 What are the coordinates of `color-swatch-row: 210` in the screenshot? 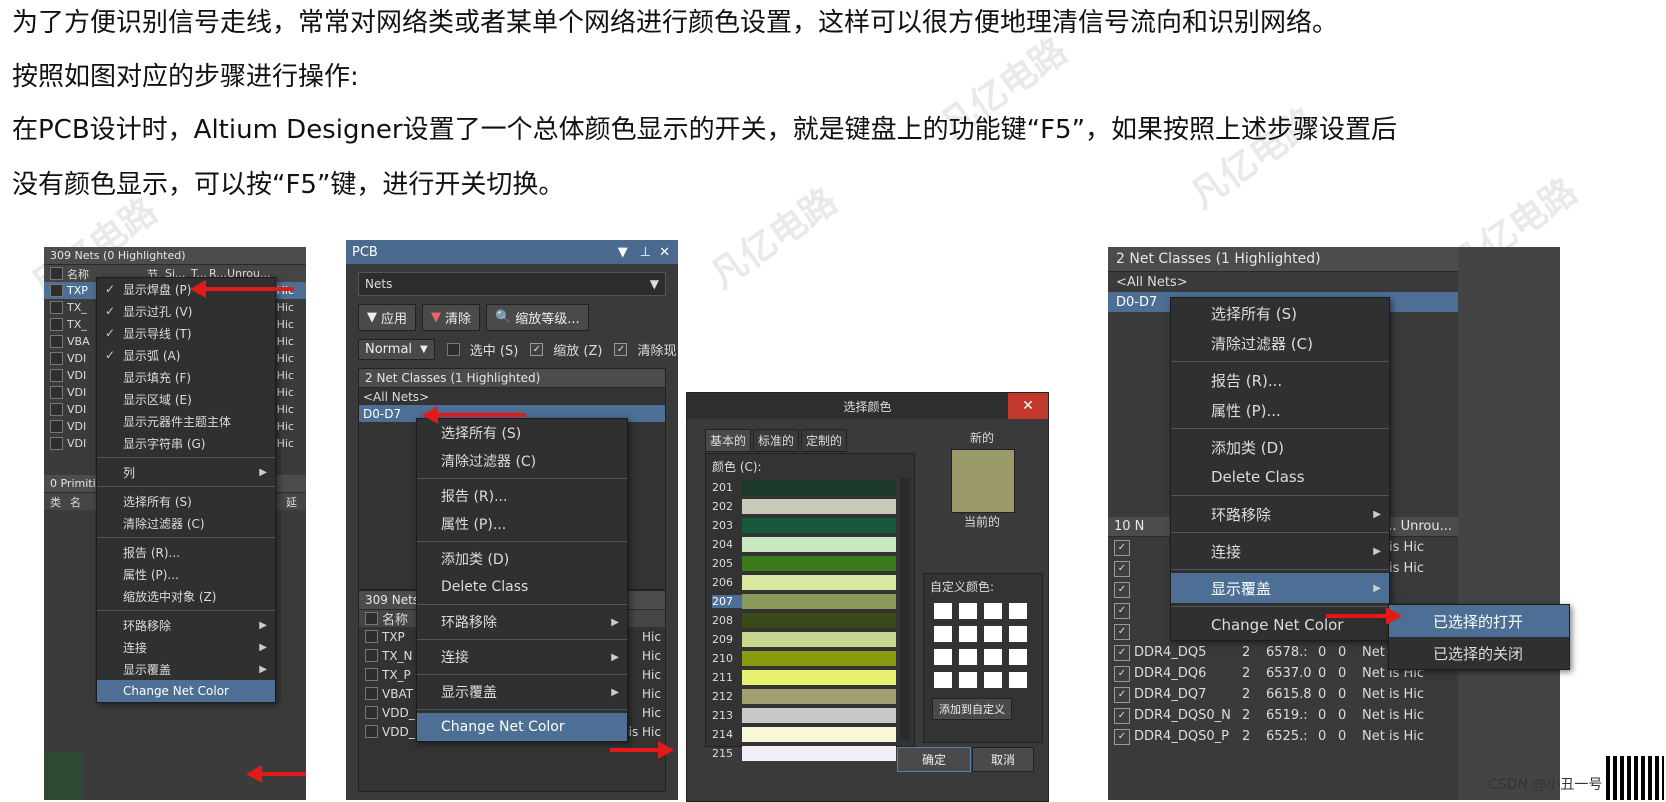 It's located at (804, 658).